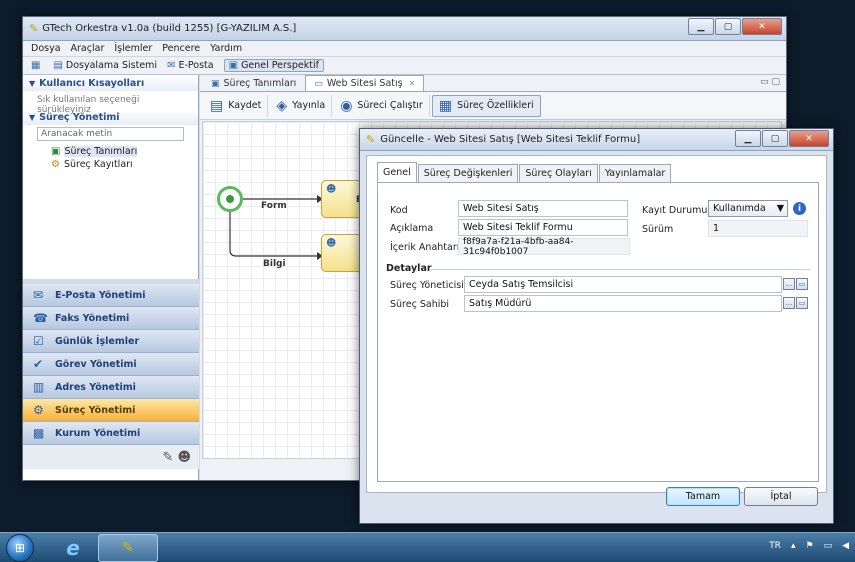  I want to click on language-indicator: TR, so click(775, 546).